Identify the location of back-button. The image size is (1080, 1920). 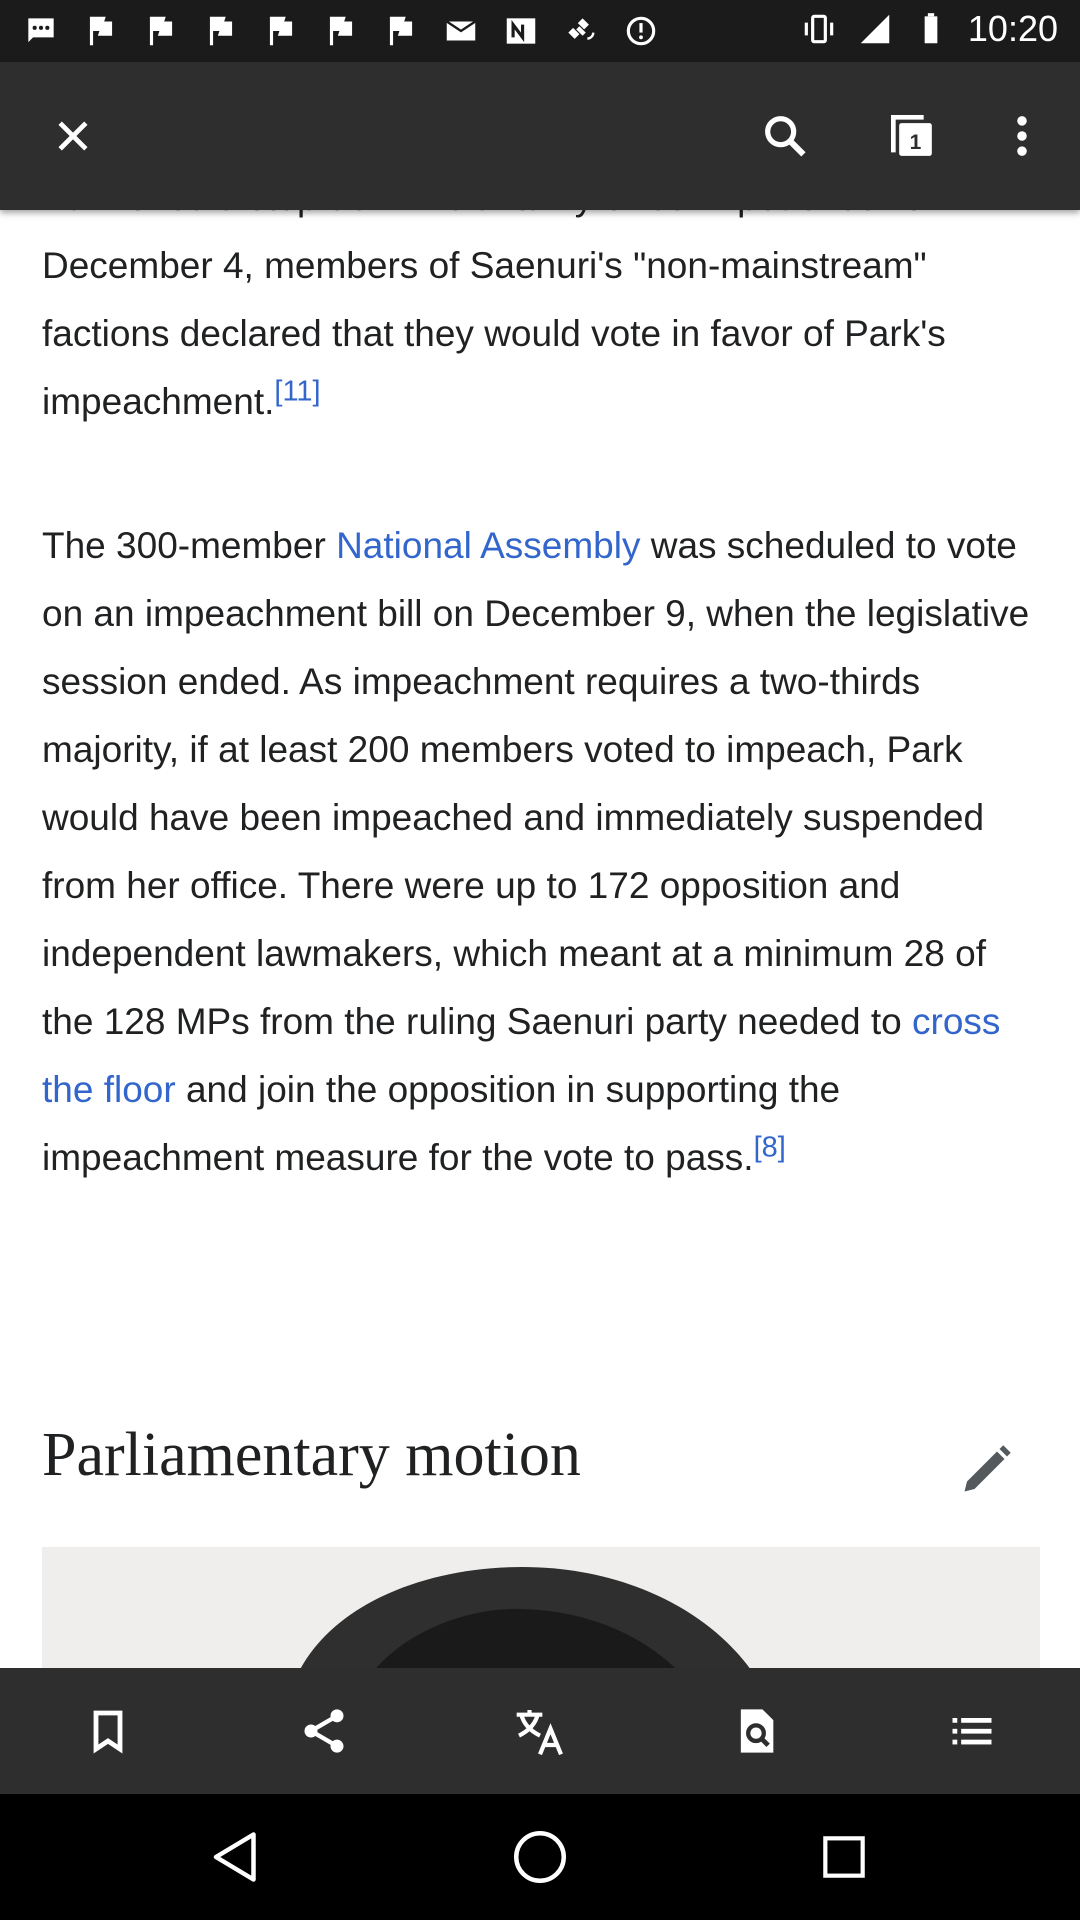
(236, 1857).